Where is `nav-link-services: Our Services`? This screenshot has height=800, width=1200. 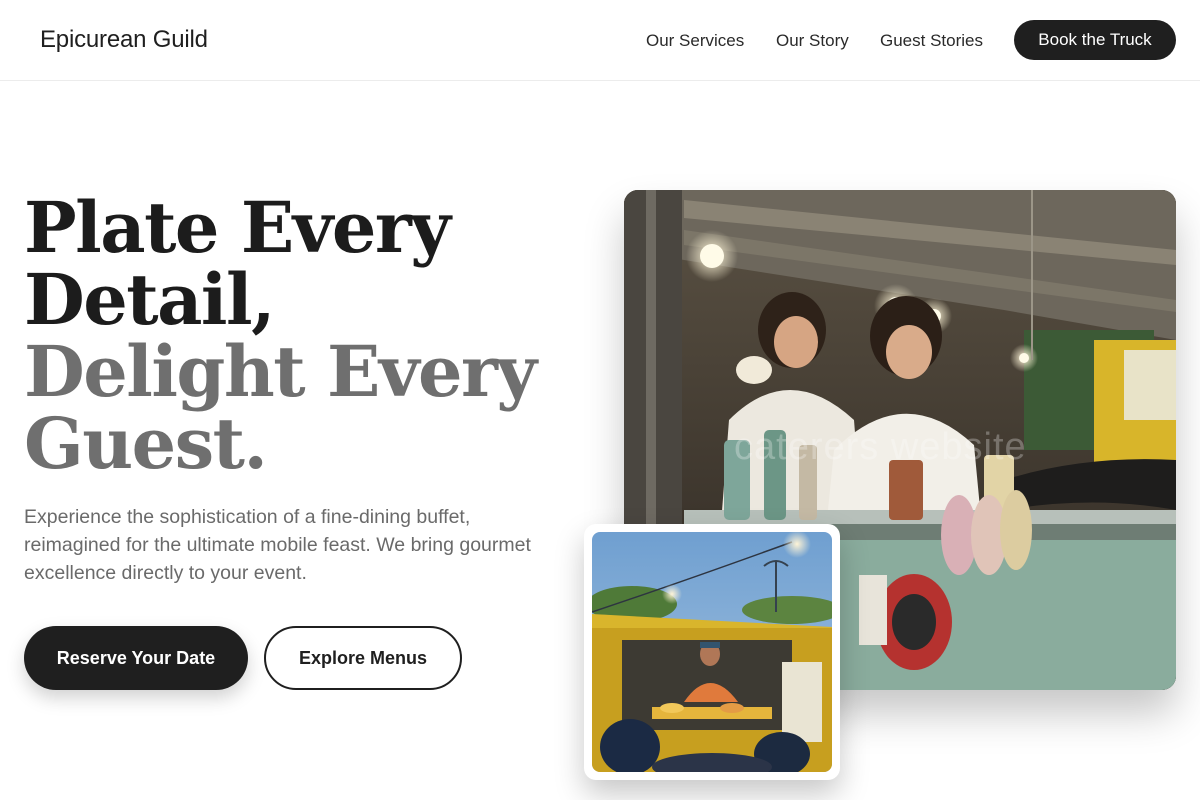 nav-link-services: Our Services is located at coordinates (695, 41).